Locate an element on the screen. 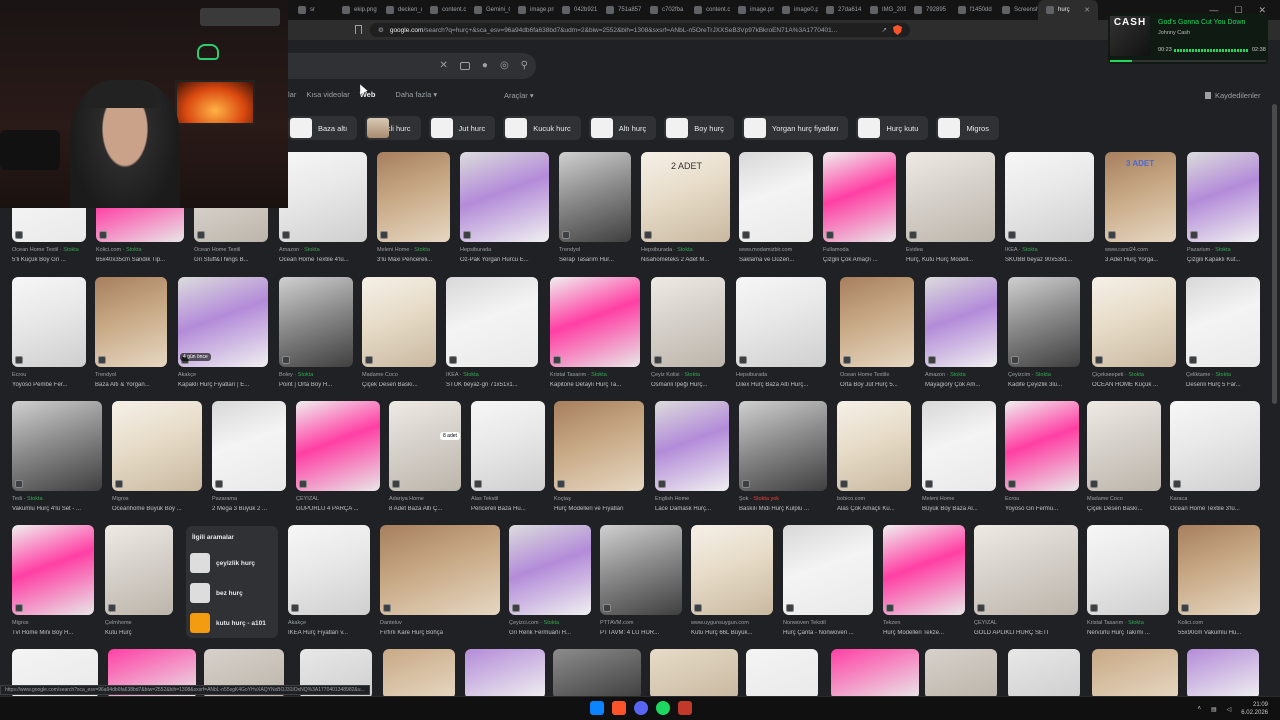 This screenshot has height=720, width=1280. result-source: Alas Tekstil is located at coordinates (511, 499).